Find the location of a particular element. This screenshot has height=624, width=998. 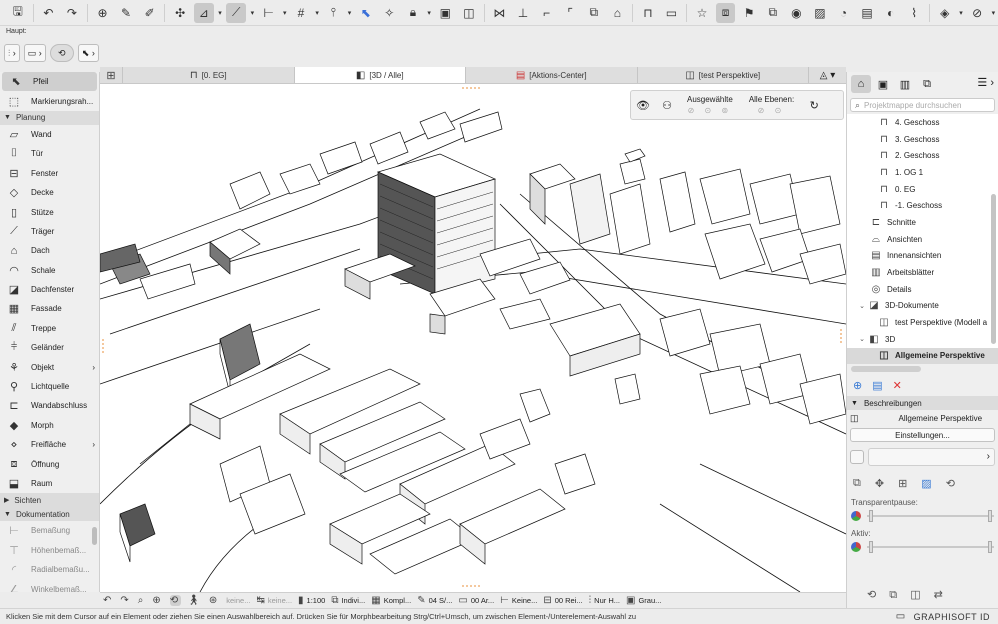

hotspot-icon: ⚇ is located at coordinates (667, 105).